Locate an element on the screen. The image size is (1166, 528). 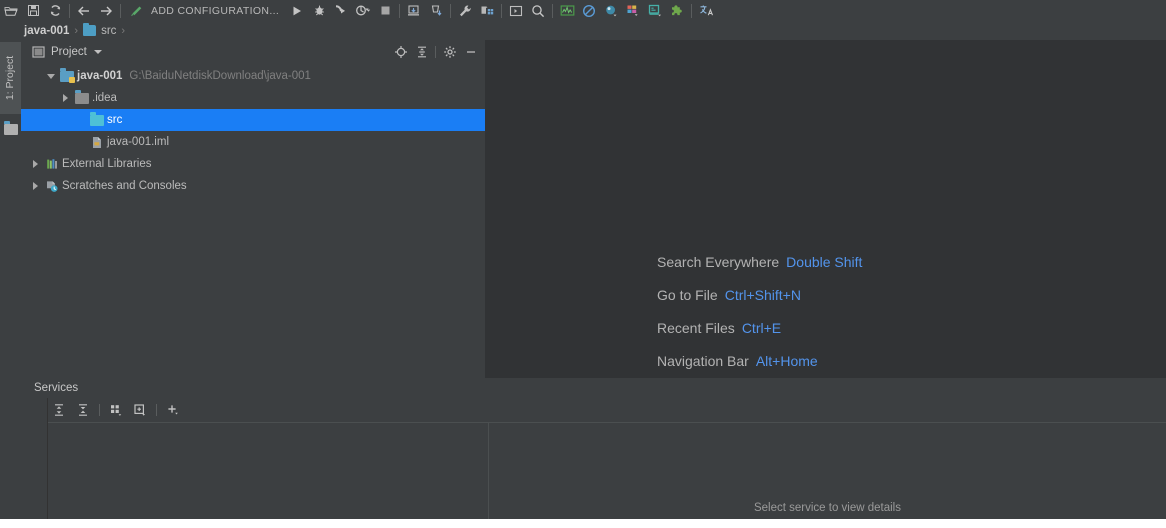
project-panel-actions is located at coordinates (435, 51).